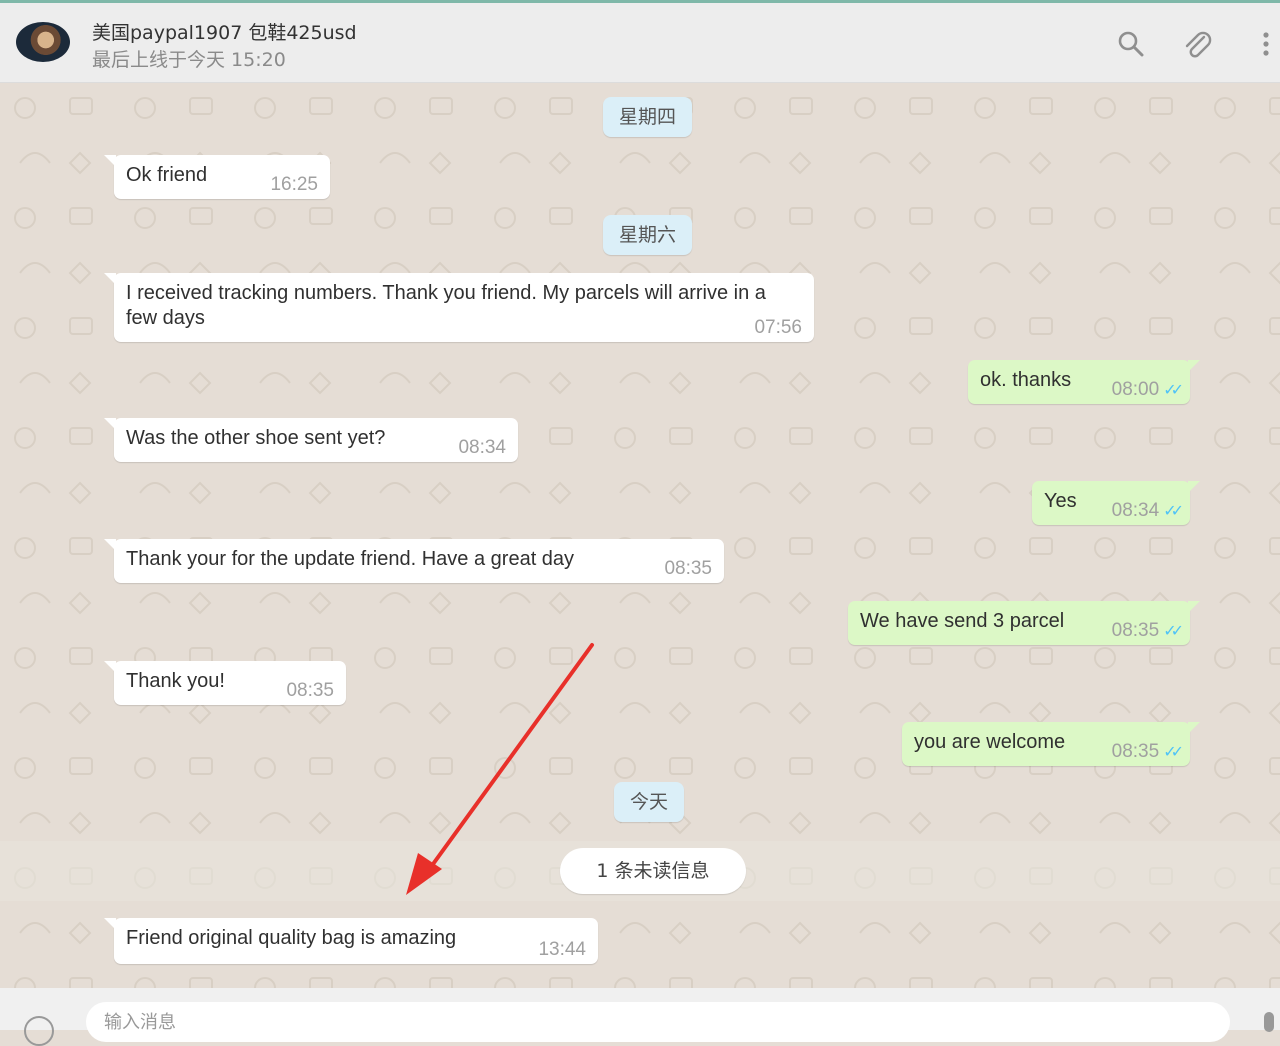  I want to click on message-input, so click(658, 1022).